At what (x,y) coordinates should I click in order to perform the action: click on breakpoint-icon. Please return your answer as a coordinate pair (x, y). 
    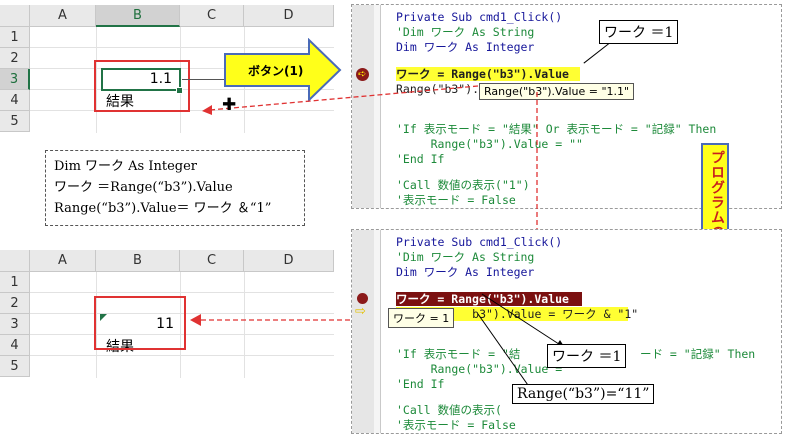
    Looking at the image, I should click on (362, 298).